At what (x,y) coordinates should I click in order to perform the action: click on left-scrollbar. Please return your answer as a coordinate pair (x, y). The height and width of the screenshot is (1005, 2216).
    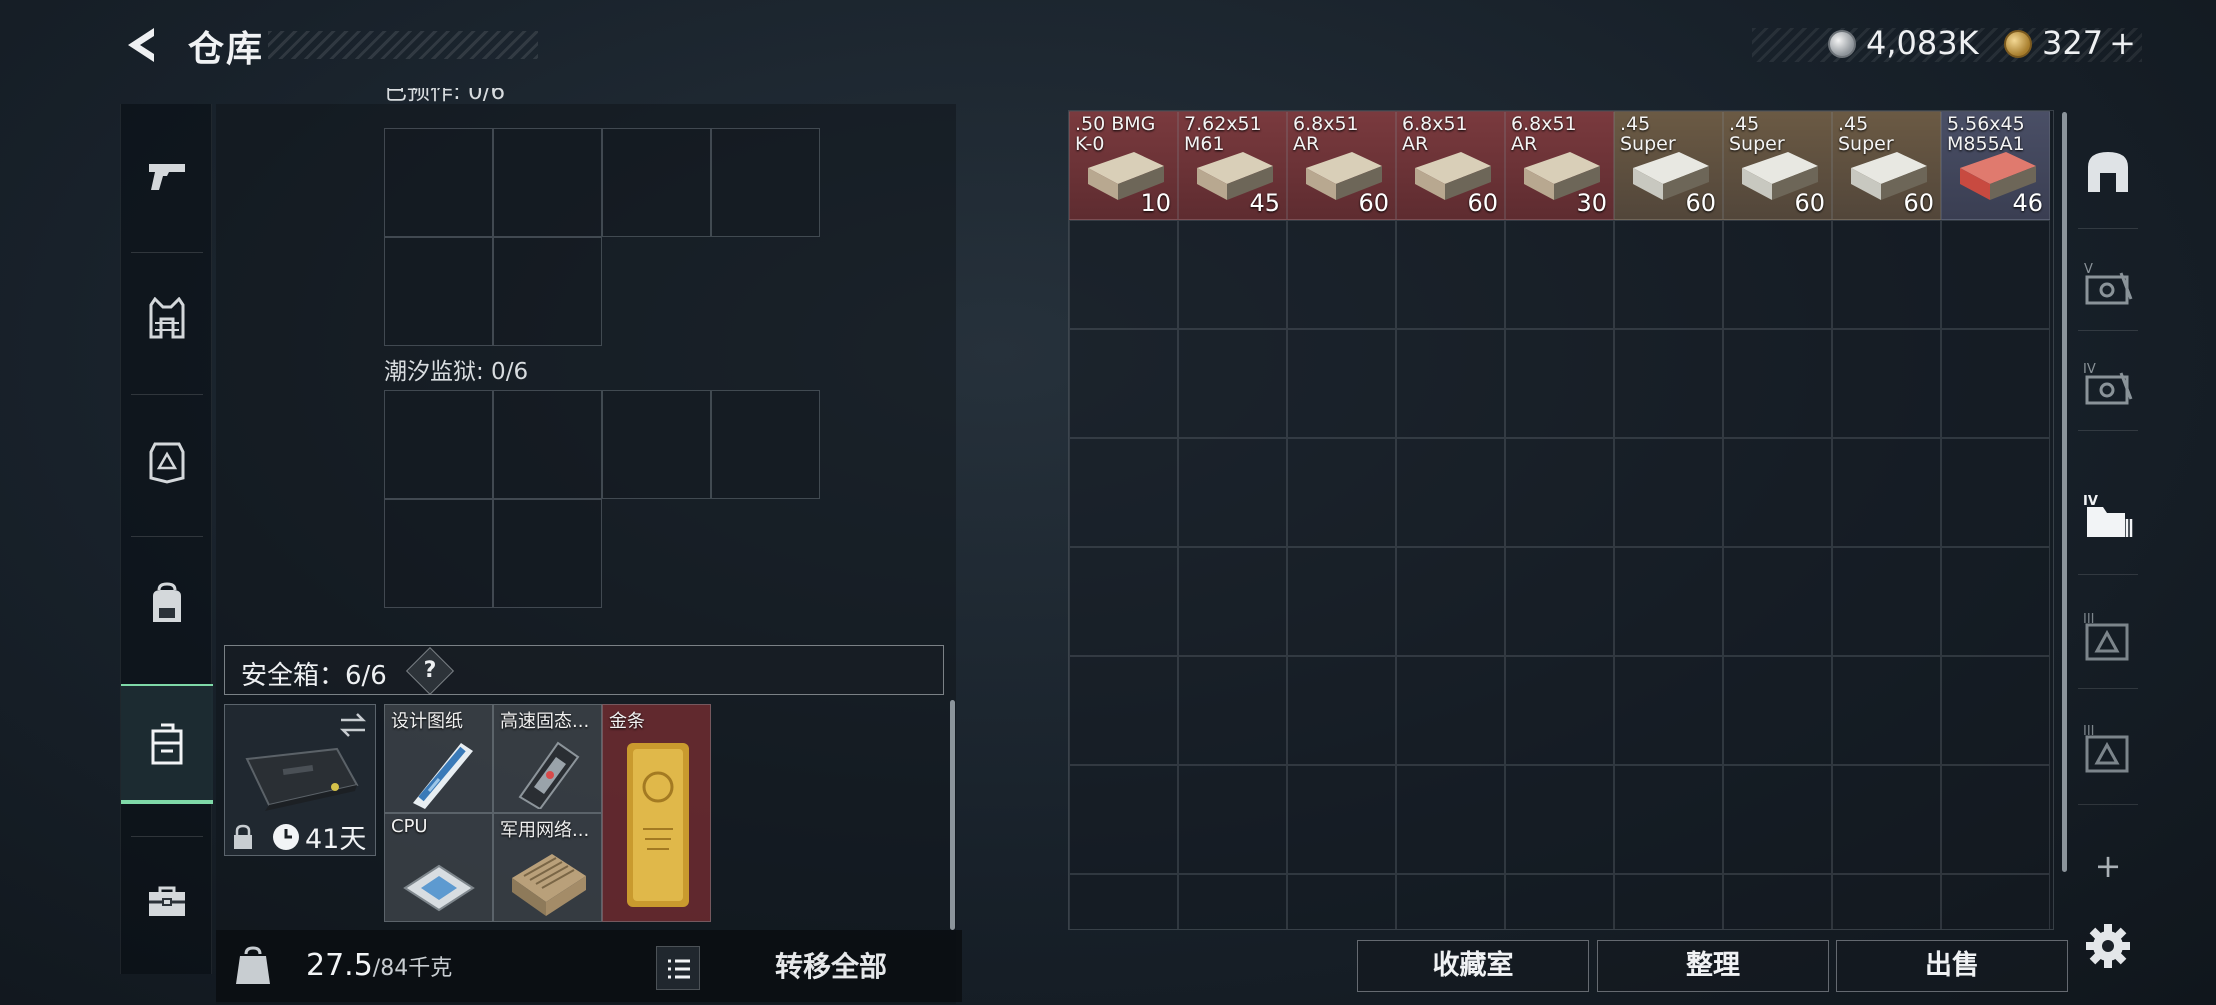
    Looking at the image, I should click on (952, 815).